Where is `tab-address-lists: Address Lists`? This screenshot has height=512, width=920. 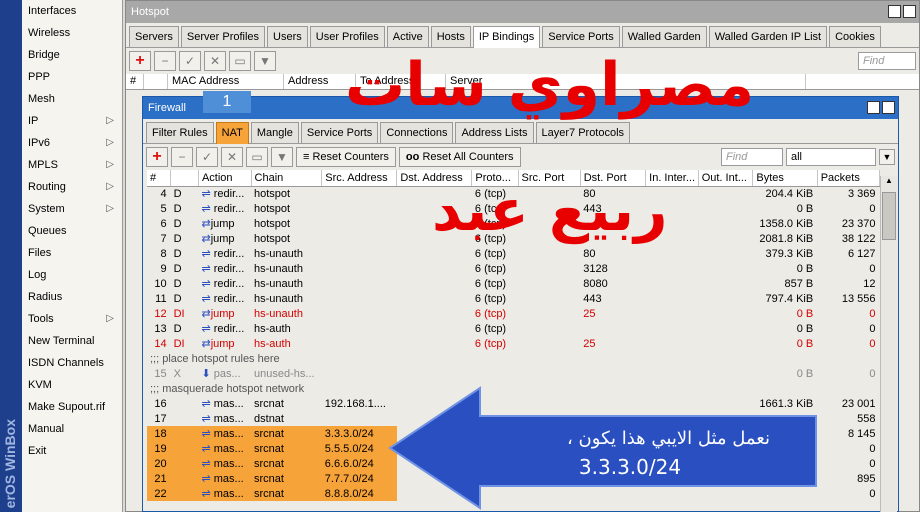 tab-address-lists: Address Lists is located at coordinates (494, 132).